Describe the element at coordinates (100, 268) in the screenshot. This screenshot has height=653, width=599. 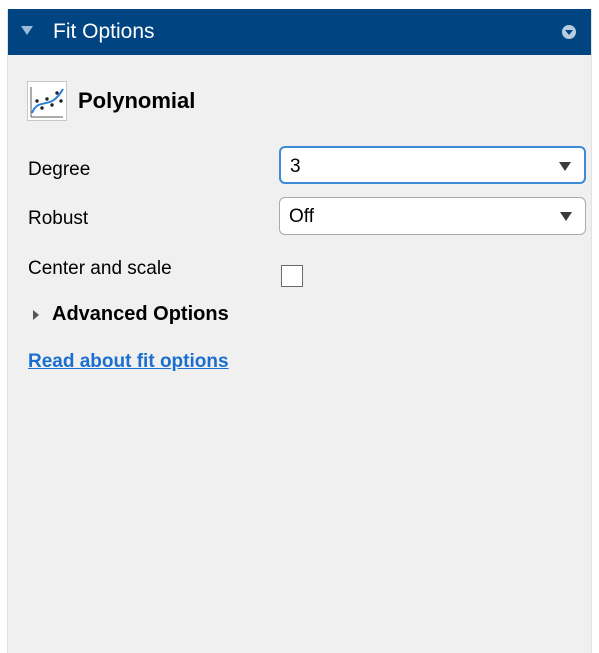
I see `center-scale-label: Center and scale` at that location.